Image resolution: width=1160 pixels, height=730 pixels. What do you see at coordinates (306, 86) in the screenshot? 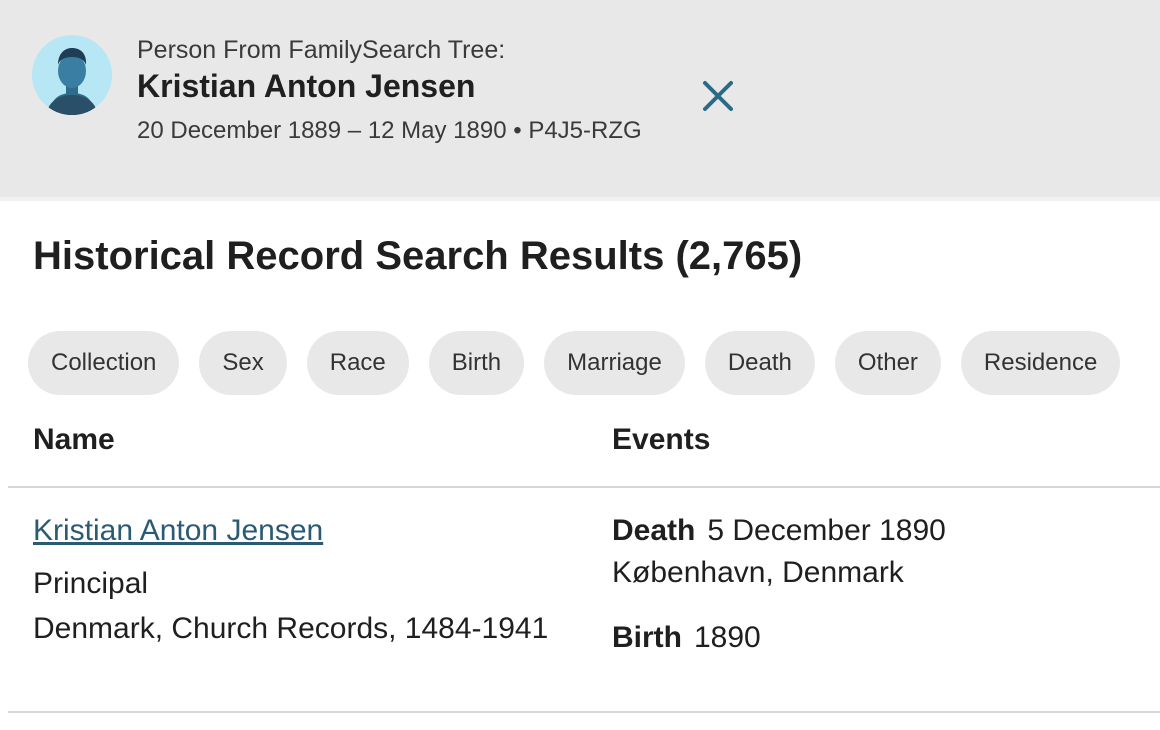
I see `person-name: Kristian Anton Jensen` at bounding box center [306, 86].